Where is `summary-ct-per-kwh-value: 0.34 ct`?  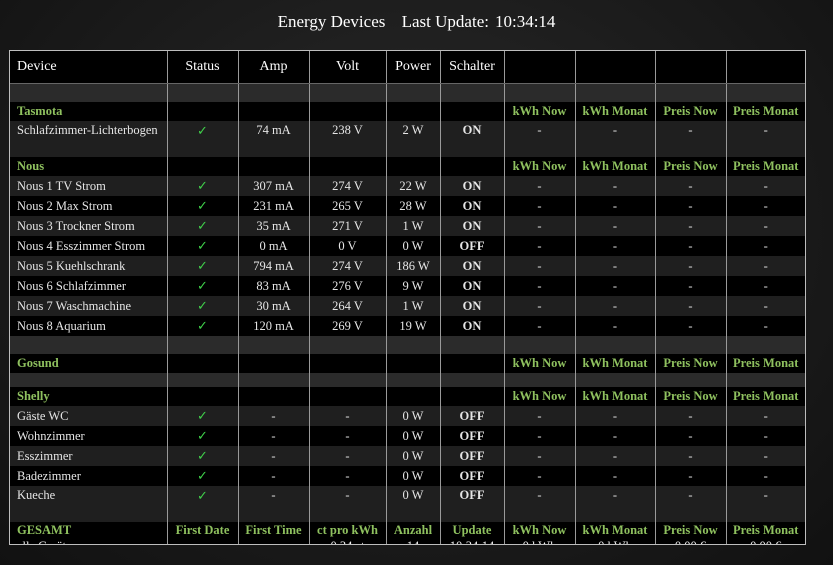
summary-ct-per-kwh-value: 0.34 ct is located at coordinates (347, 541).